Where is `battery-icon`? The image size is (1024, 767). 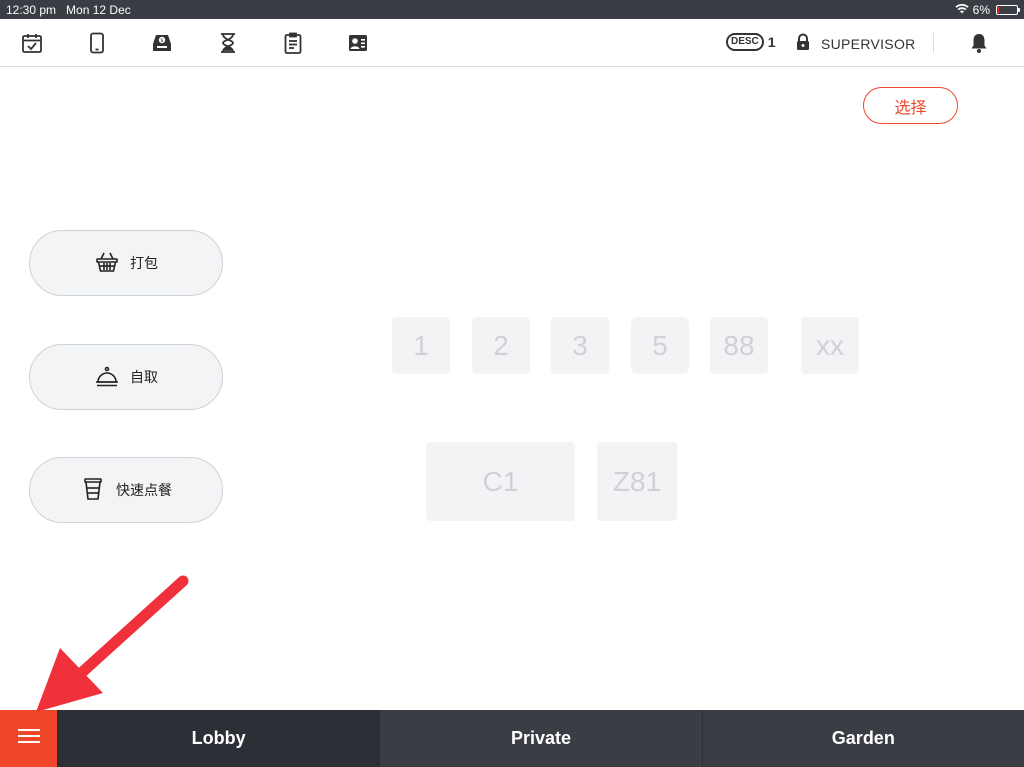
battery-icon is located at coordinates (1008, 9).